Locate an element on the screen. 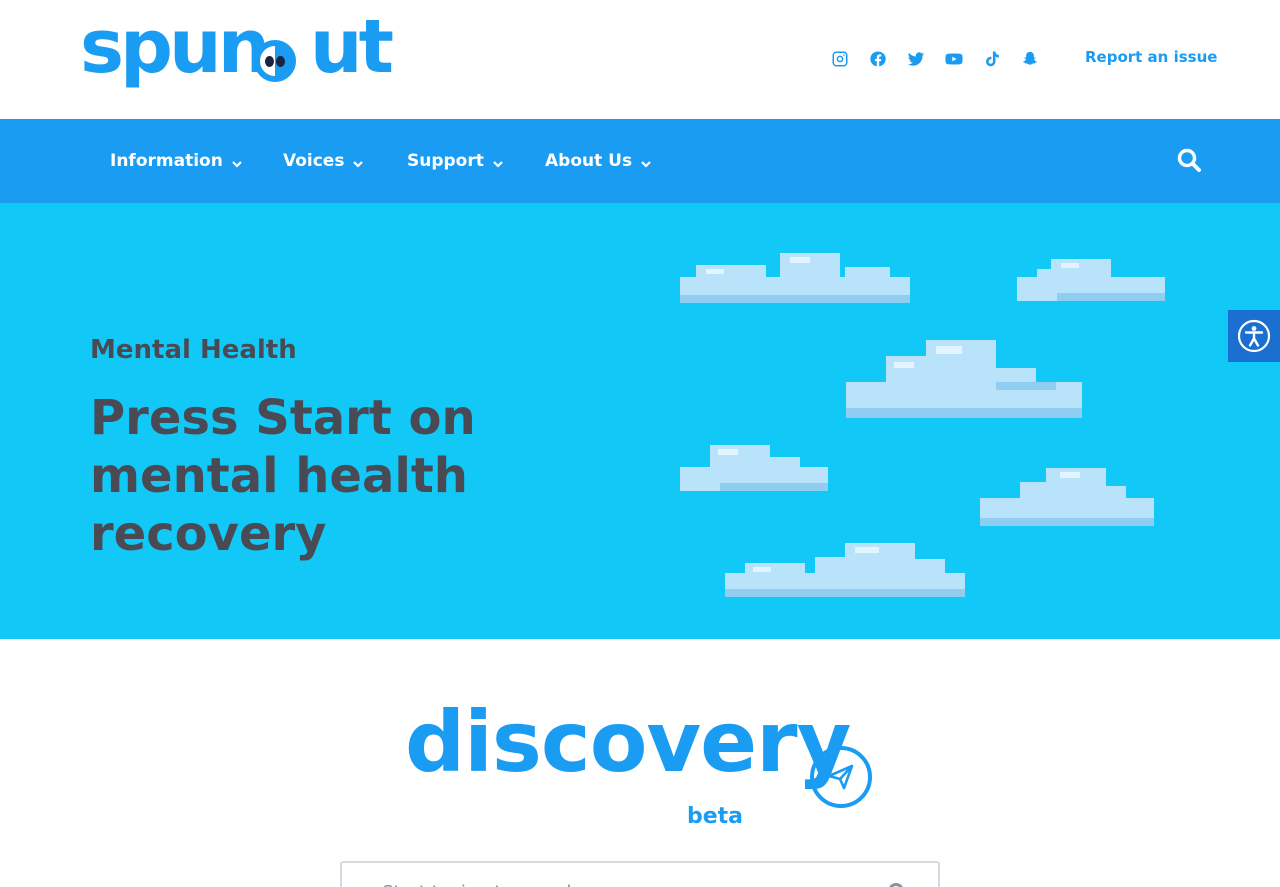 The width and height of the screenshot is (1280, 887). accessibility-button is located at coordinates (1254, 336).